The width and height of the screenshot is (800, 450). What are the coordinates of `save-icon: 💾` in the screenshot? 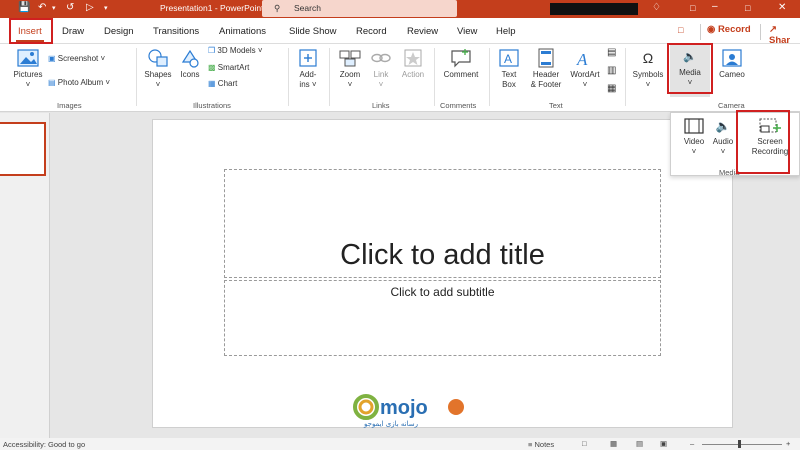 It's located at (24, 7).